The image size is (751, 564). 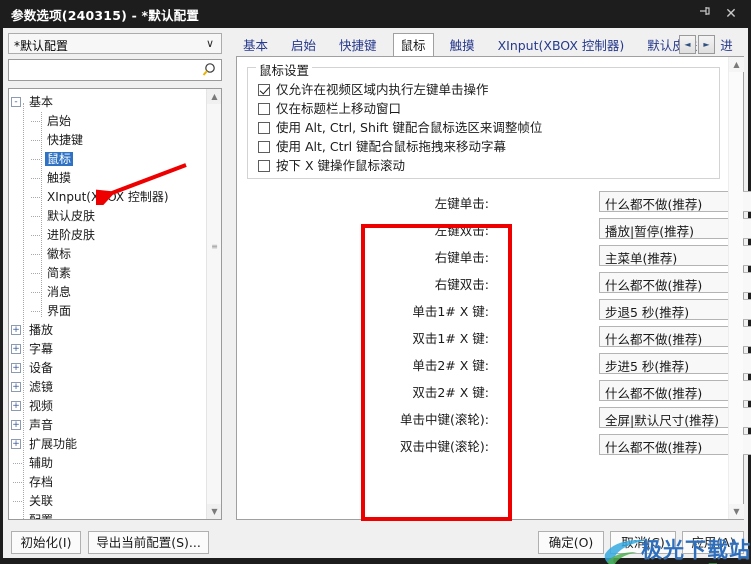 I want to click on action-row-0: 左键单击:什么都不做(推荐)∨+, so click(x=494, y=201).